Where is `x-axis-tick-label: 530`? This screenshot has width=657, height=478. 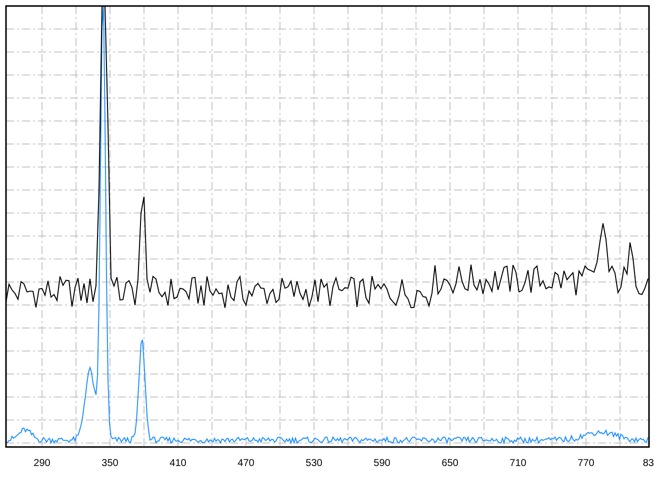
x-axis-tick-label: 530 is located at coordinates (314, 463).